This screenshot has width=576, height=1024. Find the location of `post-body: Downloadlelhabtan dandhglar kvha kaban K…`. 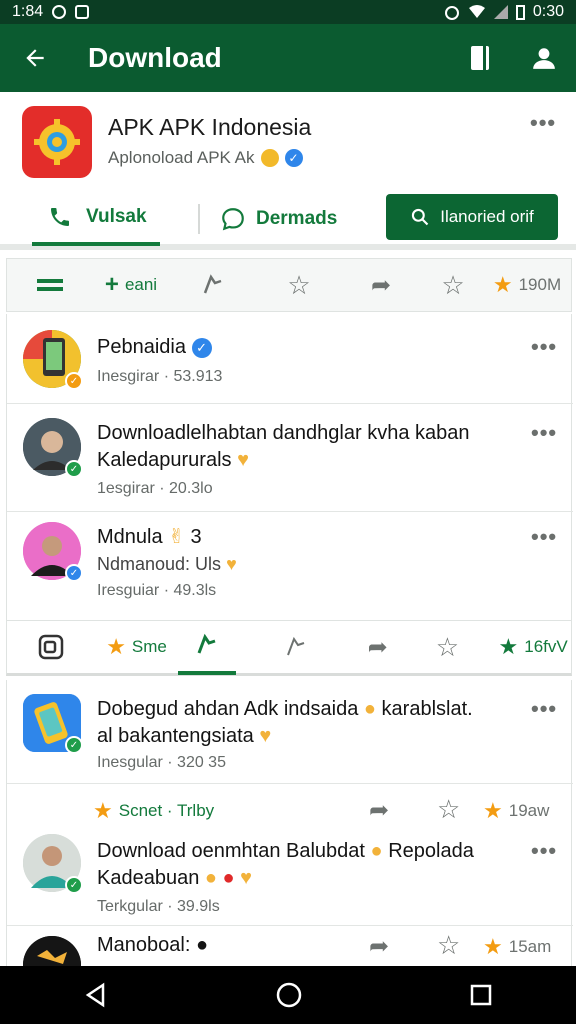

post-body: Downloadlelhabtan dandhglar kvha kaban K… is located at coordinates (307, 447).